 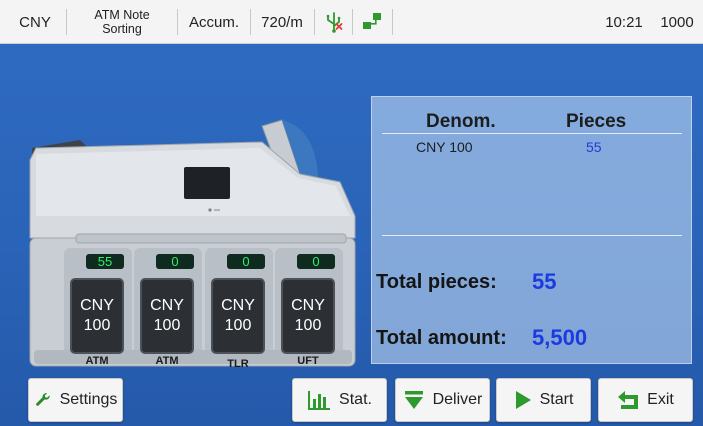 I want to click on bin-1-currency: CNY, so click(x=97, y=305).